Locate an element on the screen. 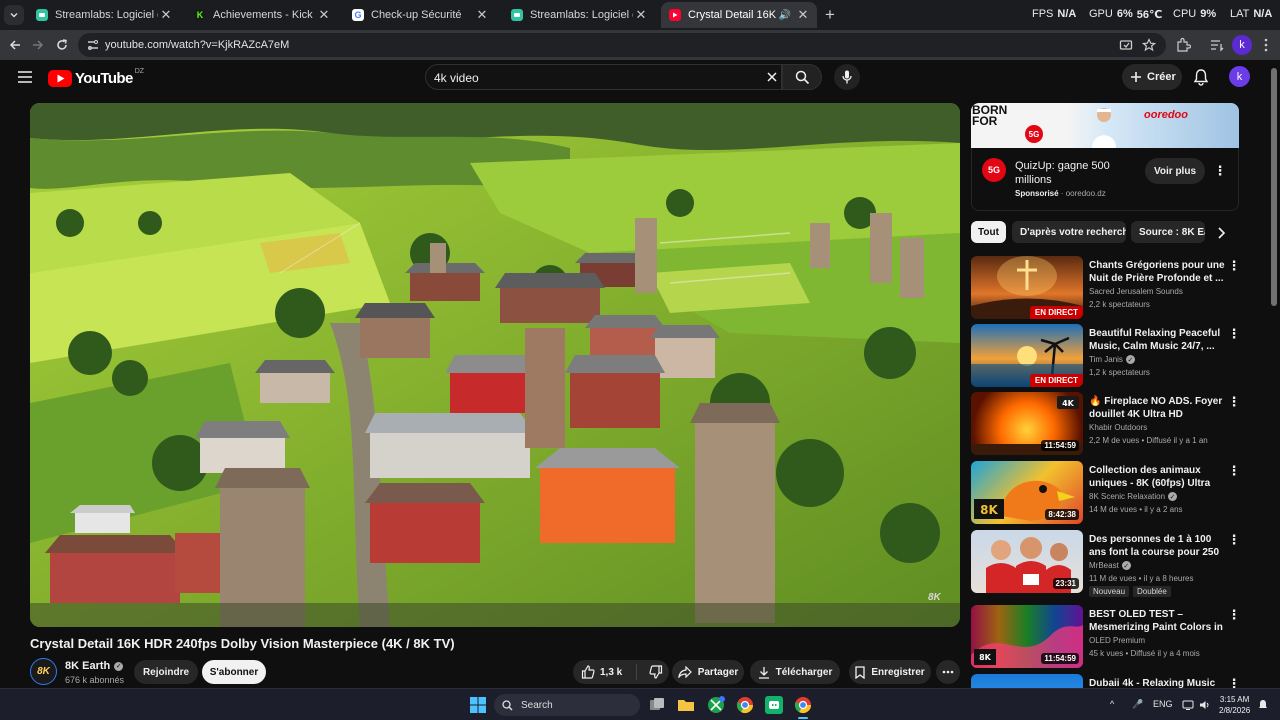 Image resolution: width=1280 pixels, height=720 pixels. voice-search-button is located at coordinates (847, 77).